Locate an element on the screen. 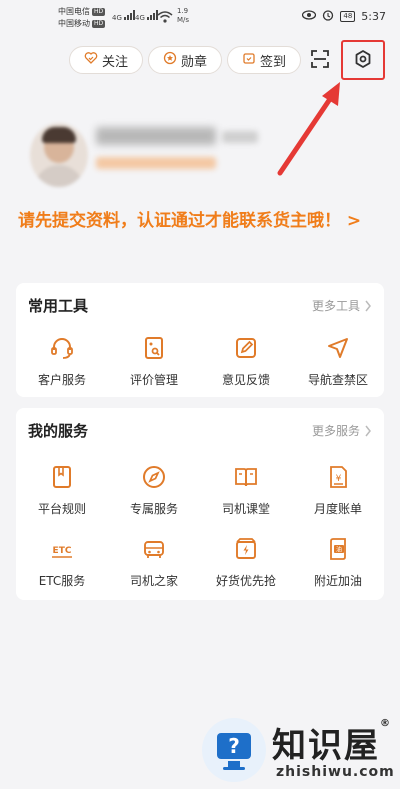 The height and width of the screenshot is (789, 400). fuel-icon: 油 is located at coordinates (338, 549).